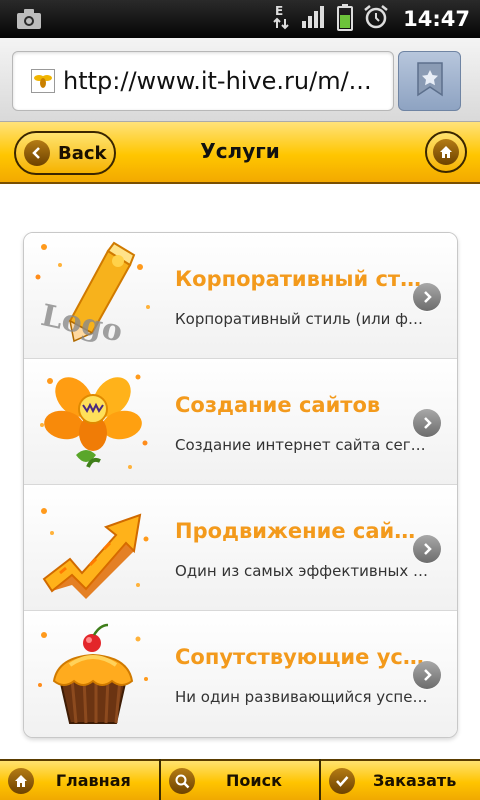 The image size is (480, 800). What do you see at coordinates (279, 11) in the screenshot?
I see `network-letter: E` at bounding box center [279, 11].